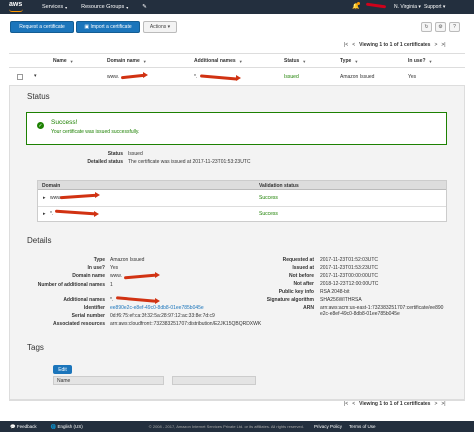  What do you see at coordinates (38, 96) in the screenshot?
I see `status-heading: Status` at bounding box center [38, 96].